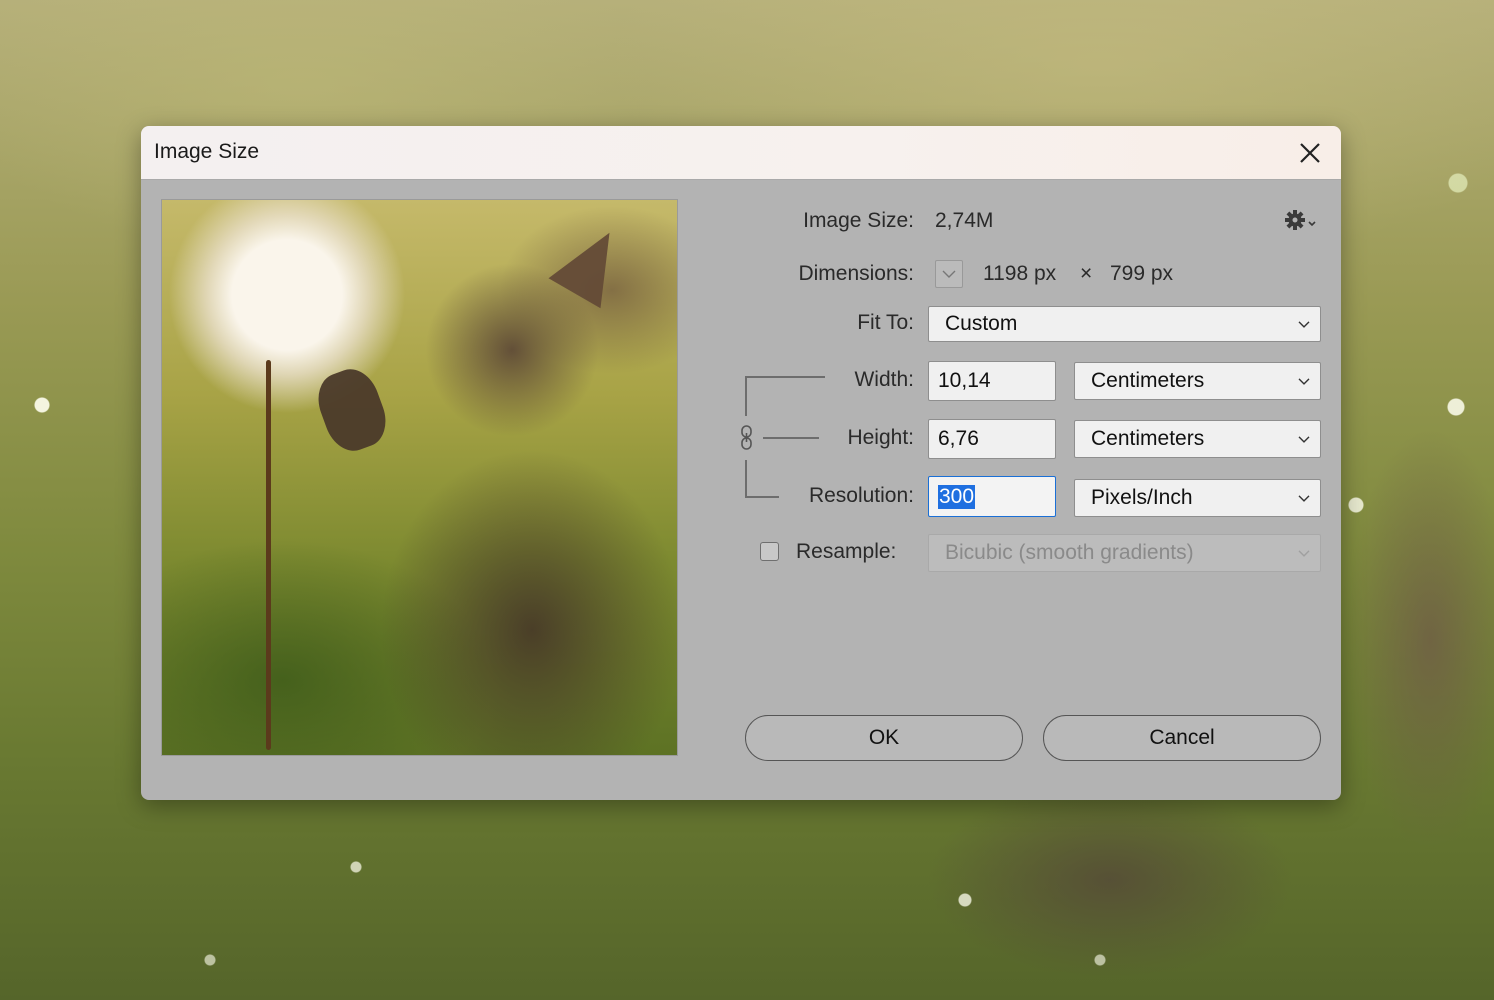 This screenshot has height=1000, width=1494. Describe the element at coordinates (992, 439) in the screenshot. I see `height-input: 6,76` at that location.